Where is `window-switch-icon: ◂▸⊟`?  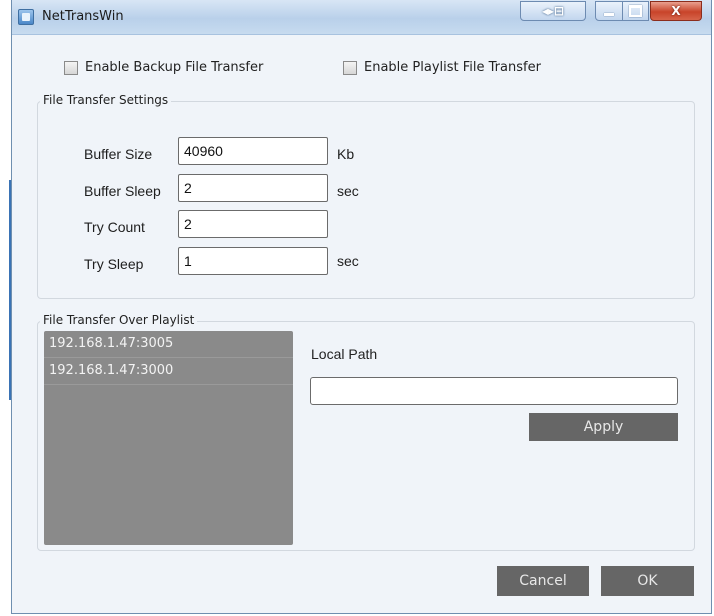 window-switch-icon: ◂▸⊟ is located at coordinates (553, 11).